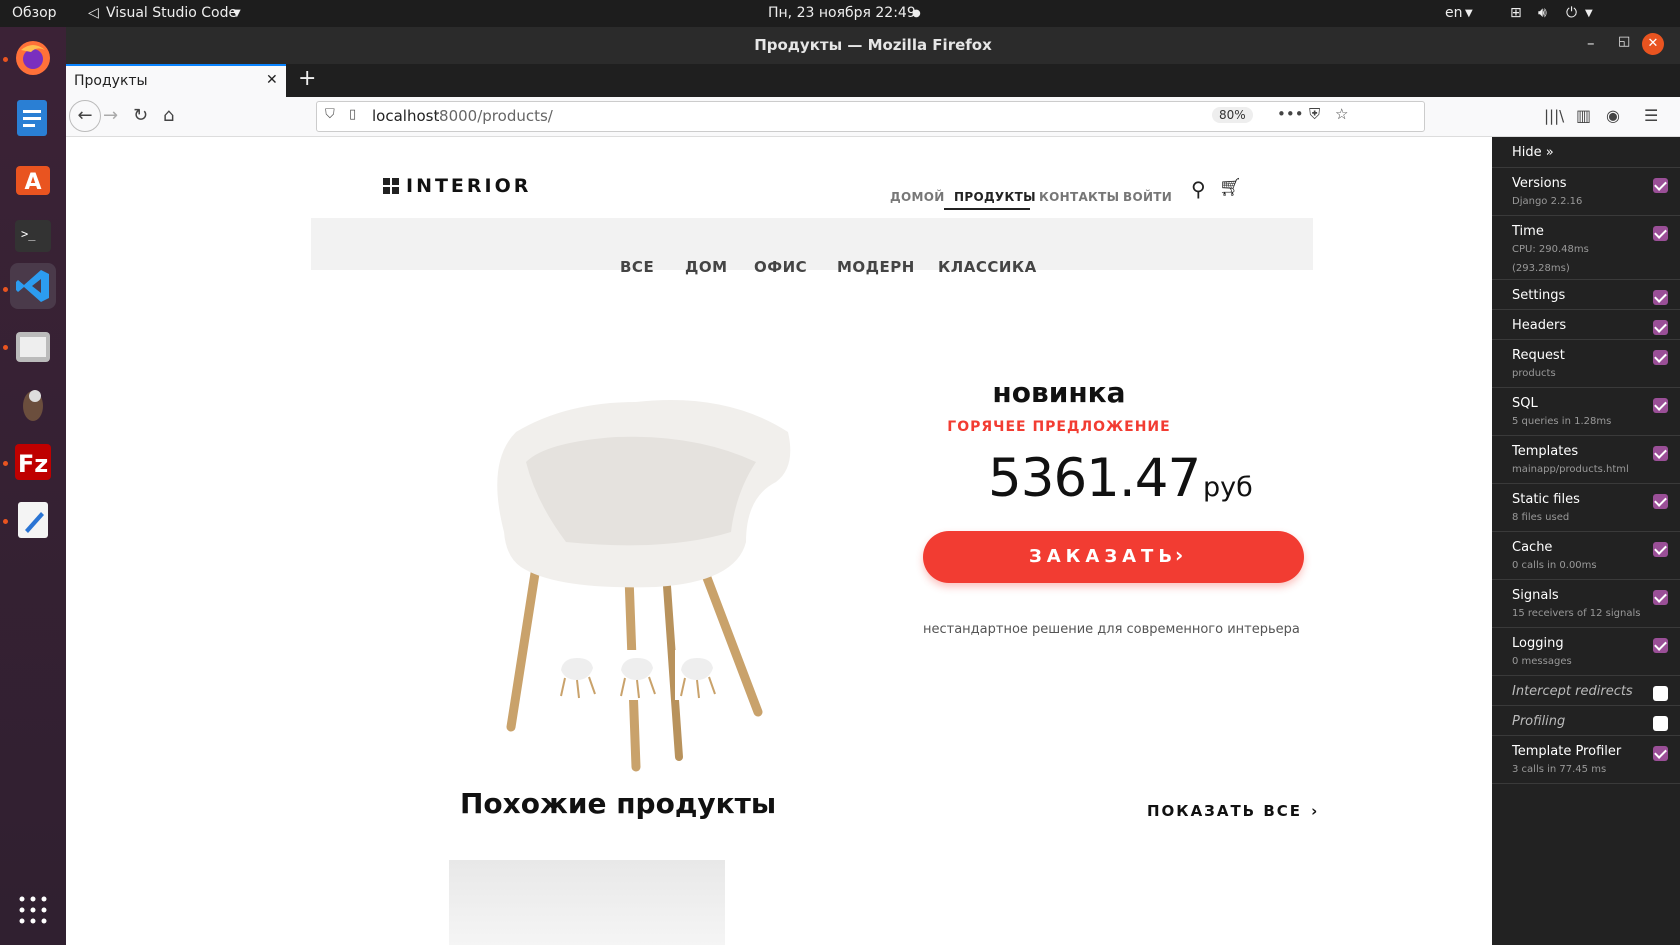  I want to click on power-icon: ⏻, so click(1571, 13).